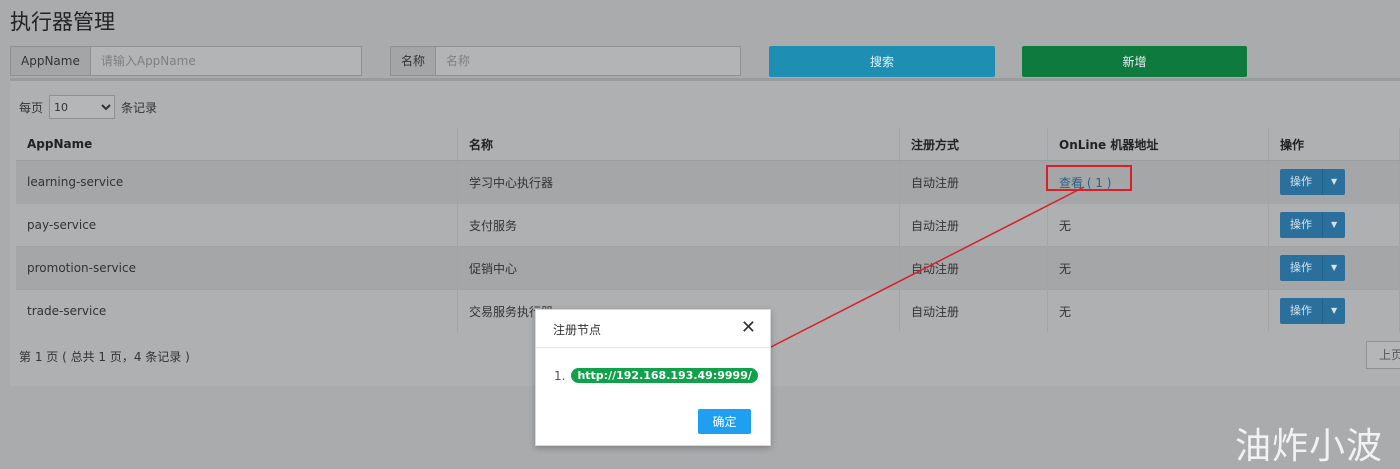 This screenshot has height=469, width=1400. Describe the element at coordinates (414, 61) in the screenshot. I see `name-label: 名称` at that location.